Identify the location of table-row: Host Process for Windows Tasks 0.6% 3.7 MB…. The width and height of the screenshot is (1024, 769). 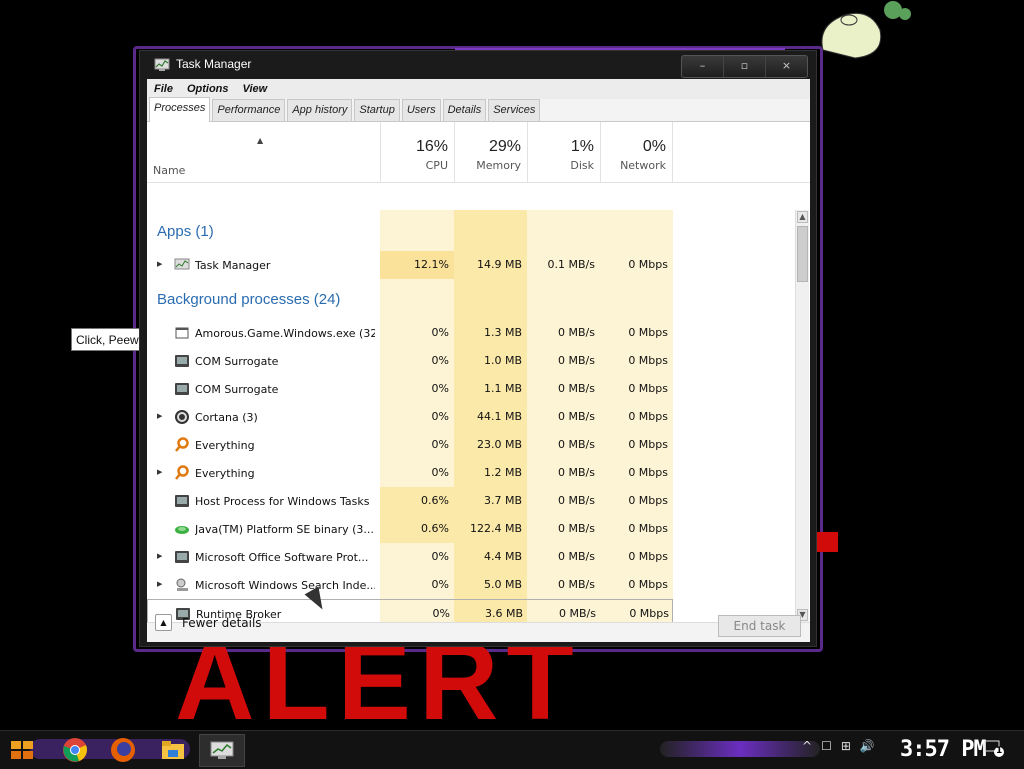
(410, 501).